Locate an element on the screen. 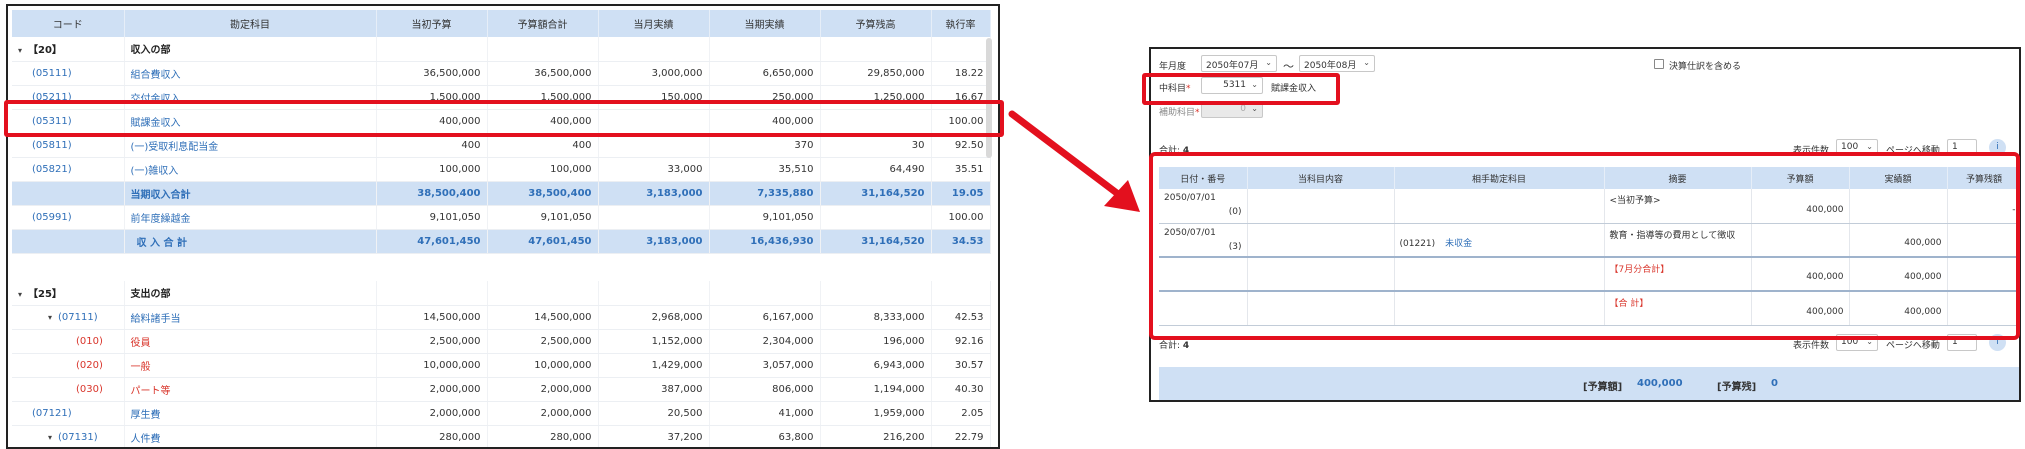 The image size is (2025, 449). section-header-row: ▾ 【25】 支出の部 is located at coordinates (501, 293).